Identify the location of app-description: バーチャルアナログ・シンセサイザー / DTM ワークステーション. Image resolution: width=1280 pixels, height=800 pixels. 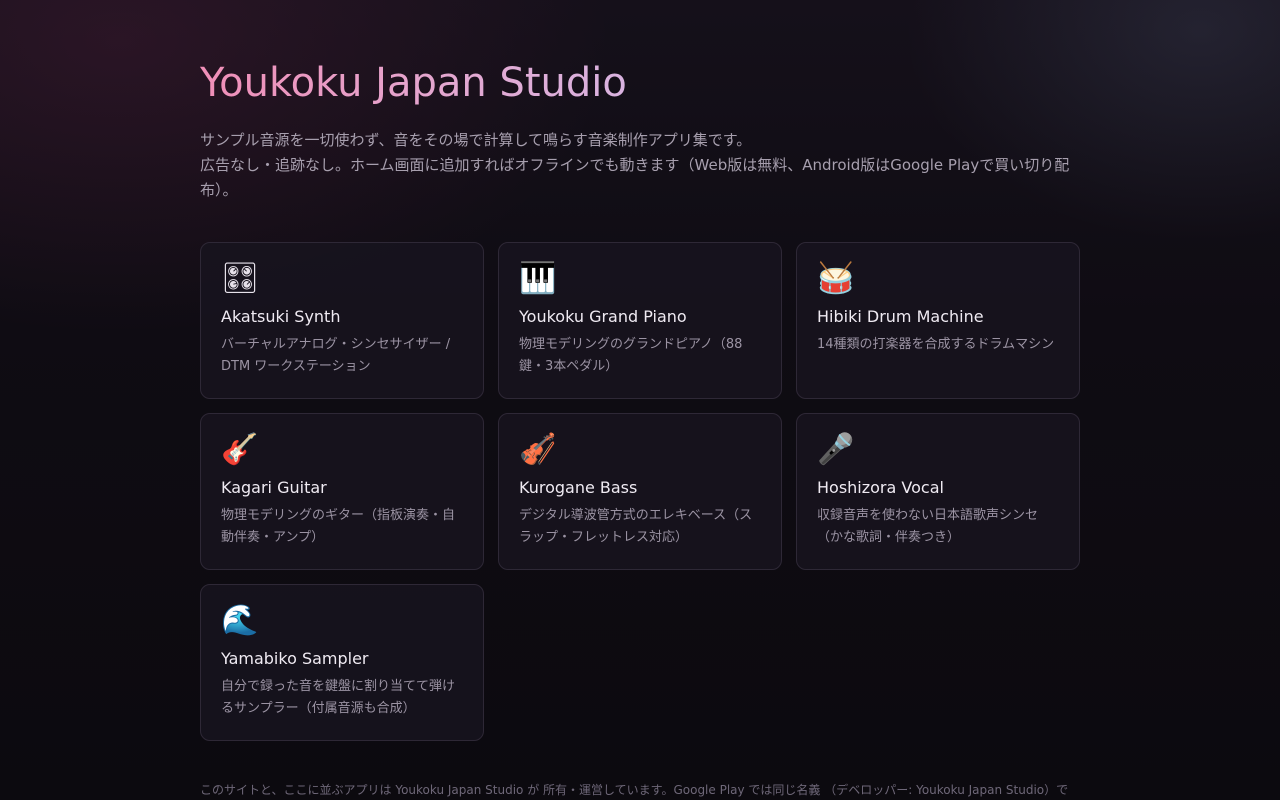
(336, 355).